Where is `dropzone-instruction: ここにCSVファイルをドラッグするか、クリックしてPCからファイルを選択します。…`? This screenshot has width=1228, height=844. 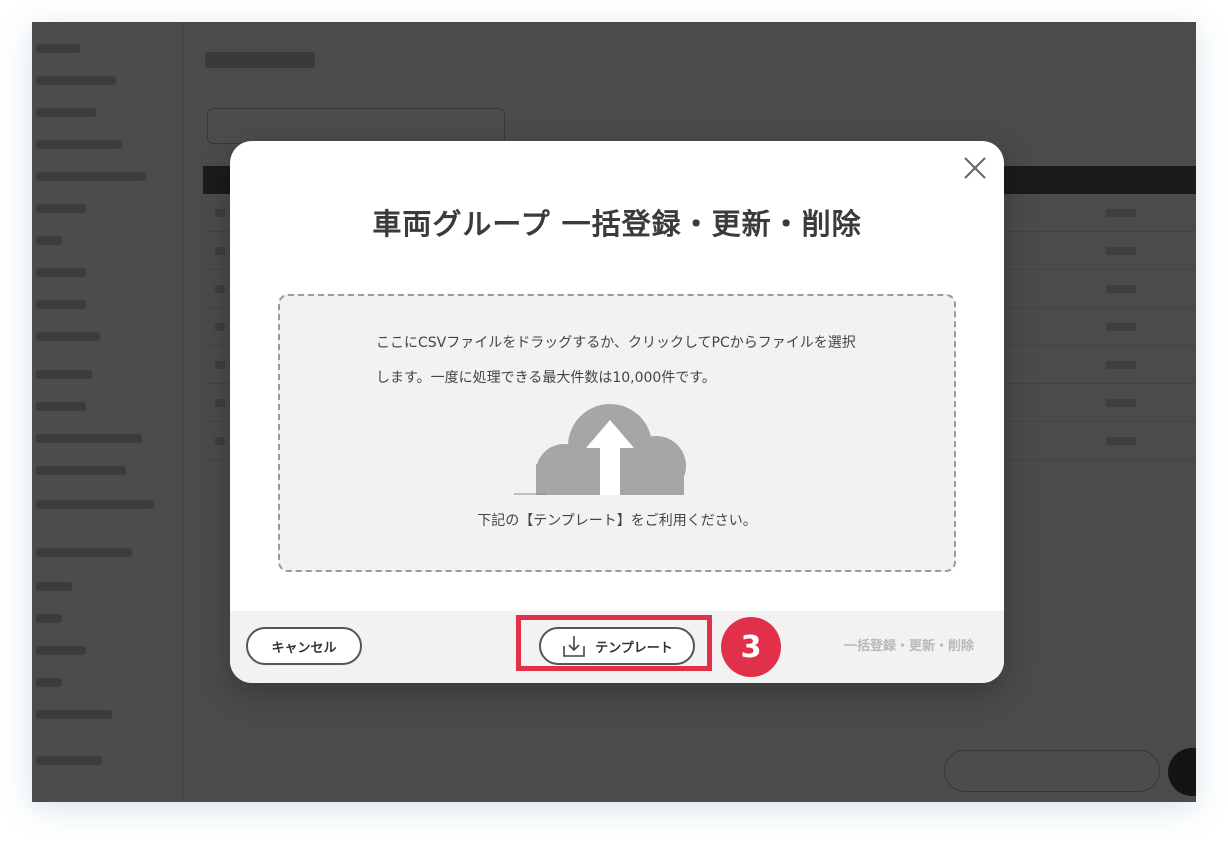
dropzone-instruction: ここにCSVファイルをドラッグするか、クリックしてPCからファイルを選択します。… is located at coordinates (616, 360).